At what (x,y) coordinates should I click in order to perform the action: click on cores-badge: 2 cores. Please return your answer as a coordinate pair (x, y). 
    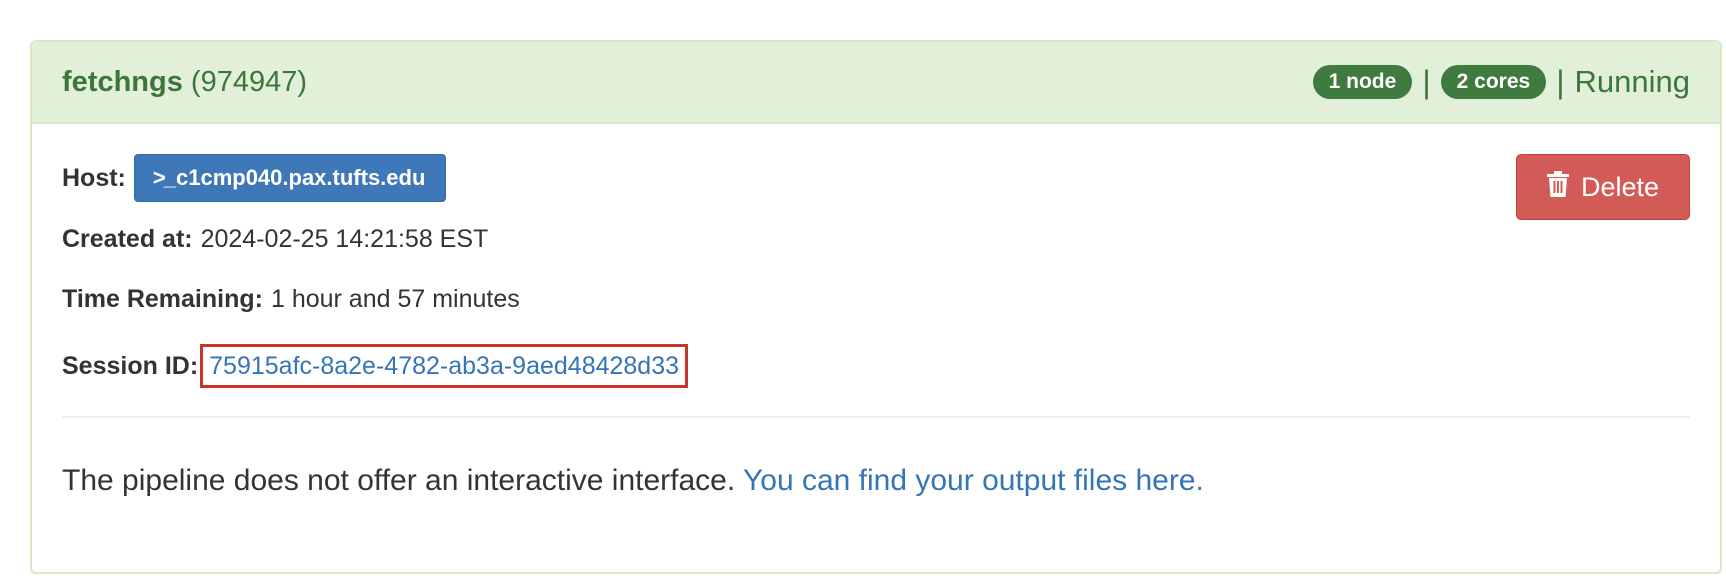
    Looking at the image, I should click on (1493, 82).